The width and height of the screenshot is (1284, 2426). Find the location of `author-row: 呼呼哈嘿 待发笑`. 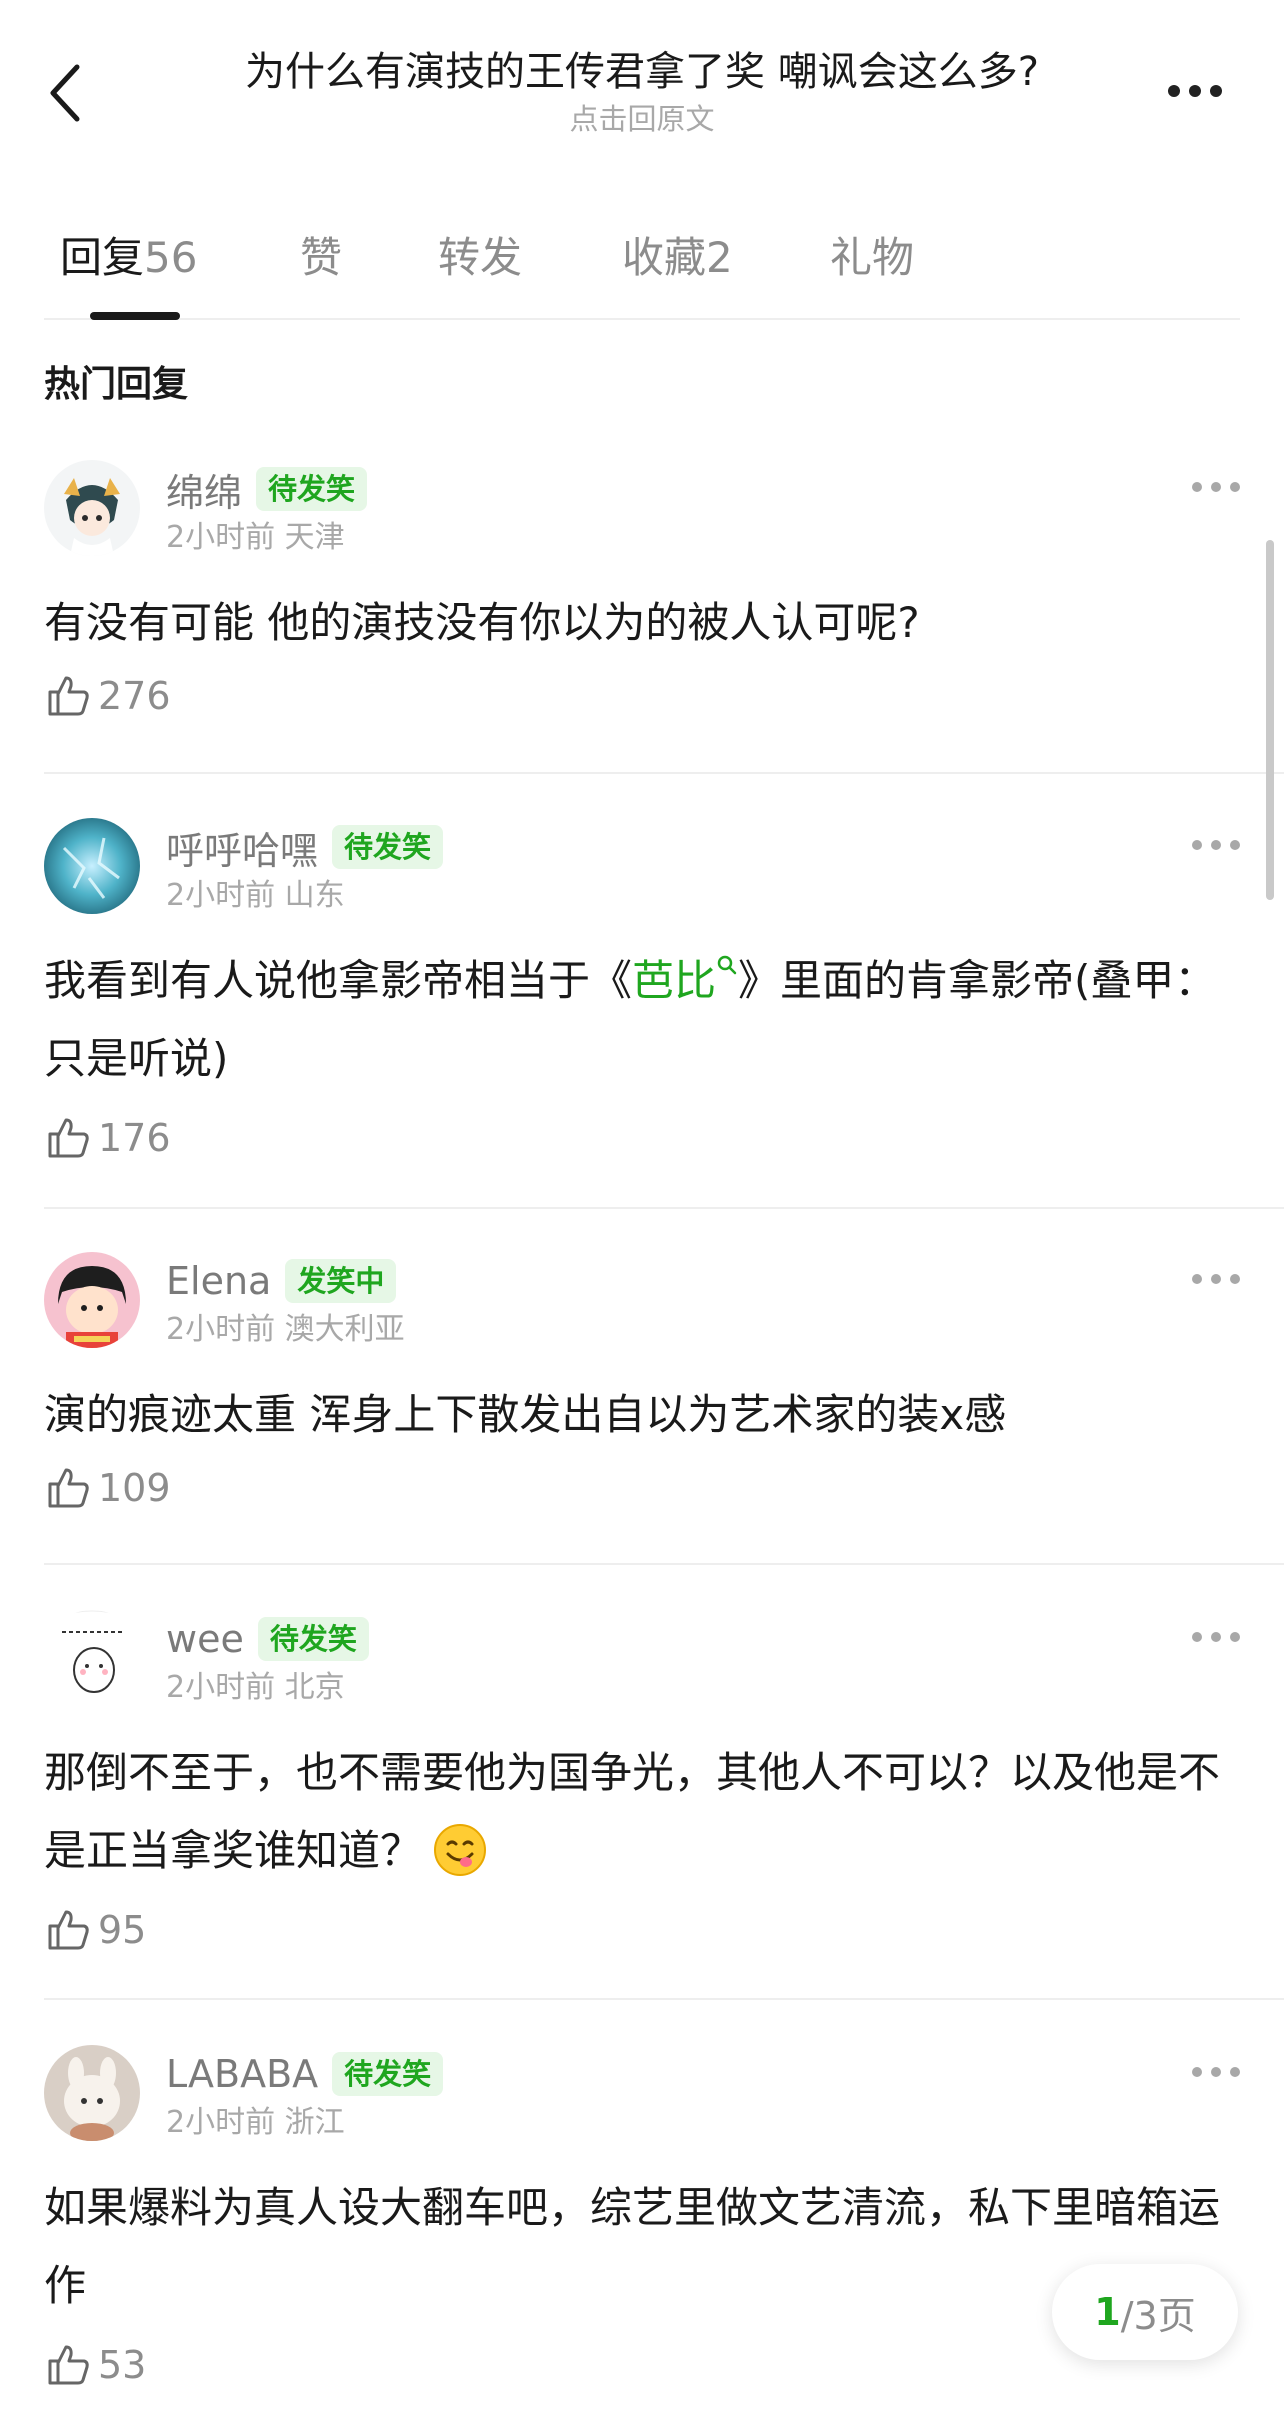

author-row: 呼呼哈嘿 待发笑 is located at coordinates (305, 847).